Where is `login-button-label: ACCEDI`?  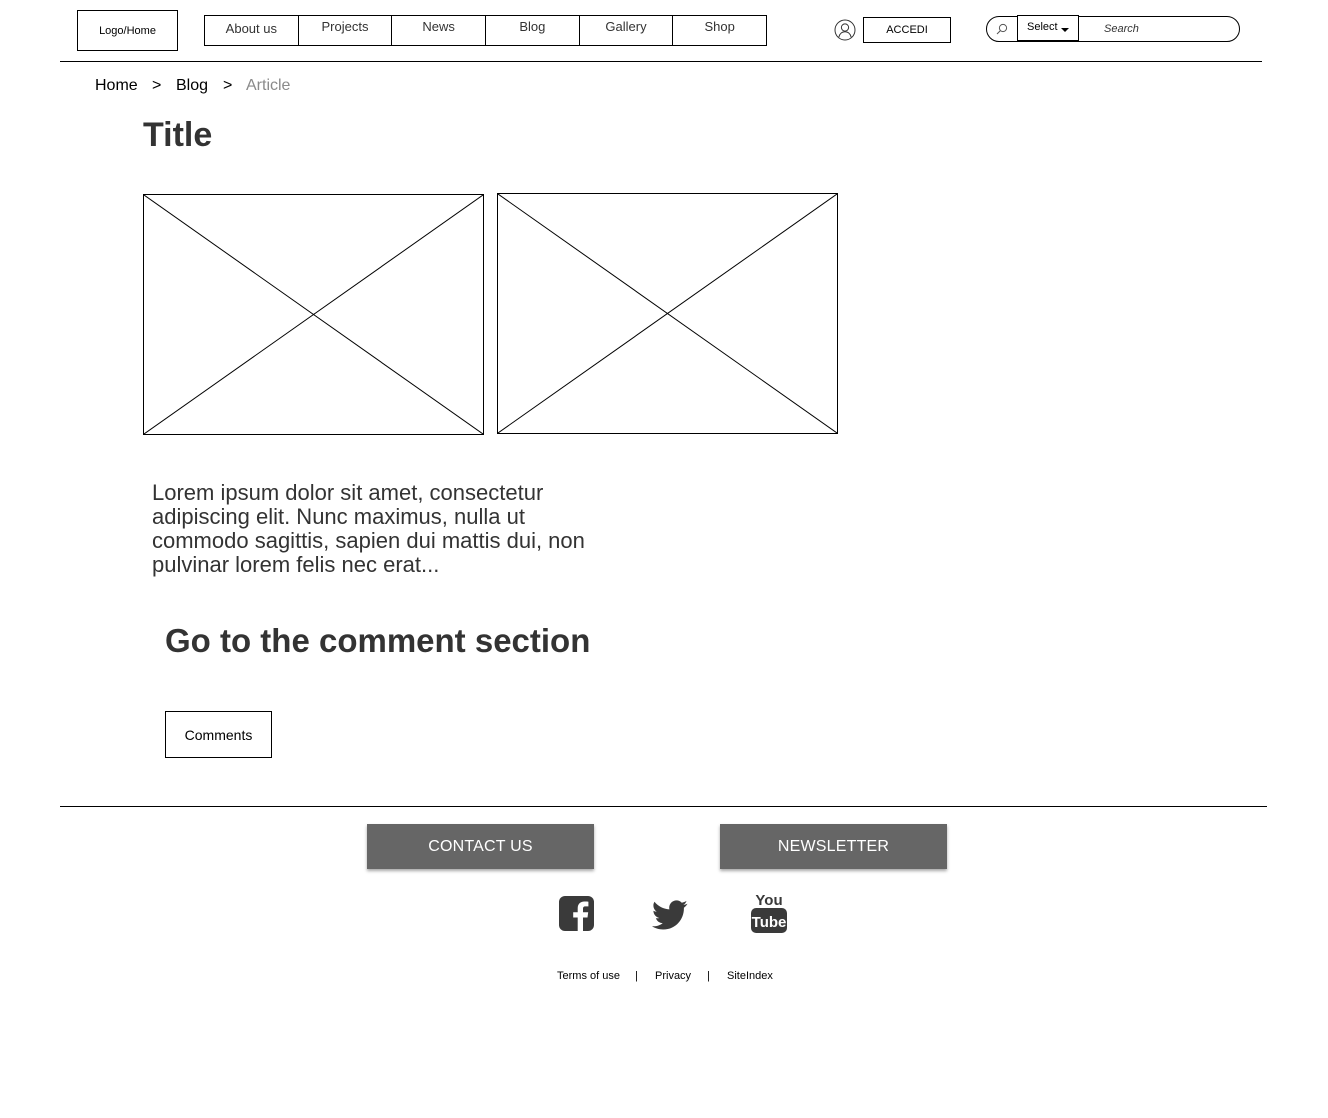 login-button-label: ACCEDI is located at coordinates (907, 30).